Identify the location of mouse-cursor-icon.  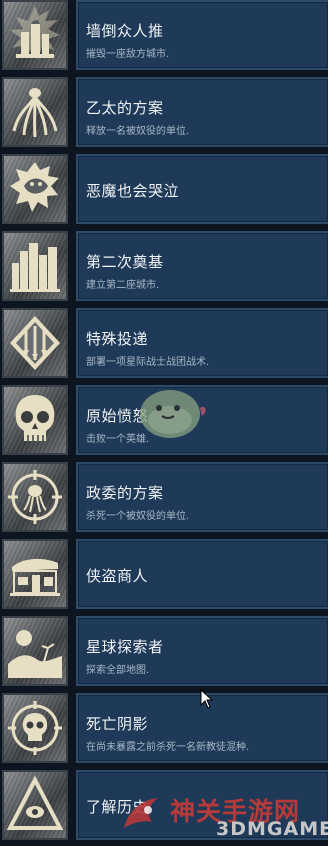
(207, 699).